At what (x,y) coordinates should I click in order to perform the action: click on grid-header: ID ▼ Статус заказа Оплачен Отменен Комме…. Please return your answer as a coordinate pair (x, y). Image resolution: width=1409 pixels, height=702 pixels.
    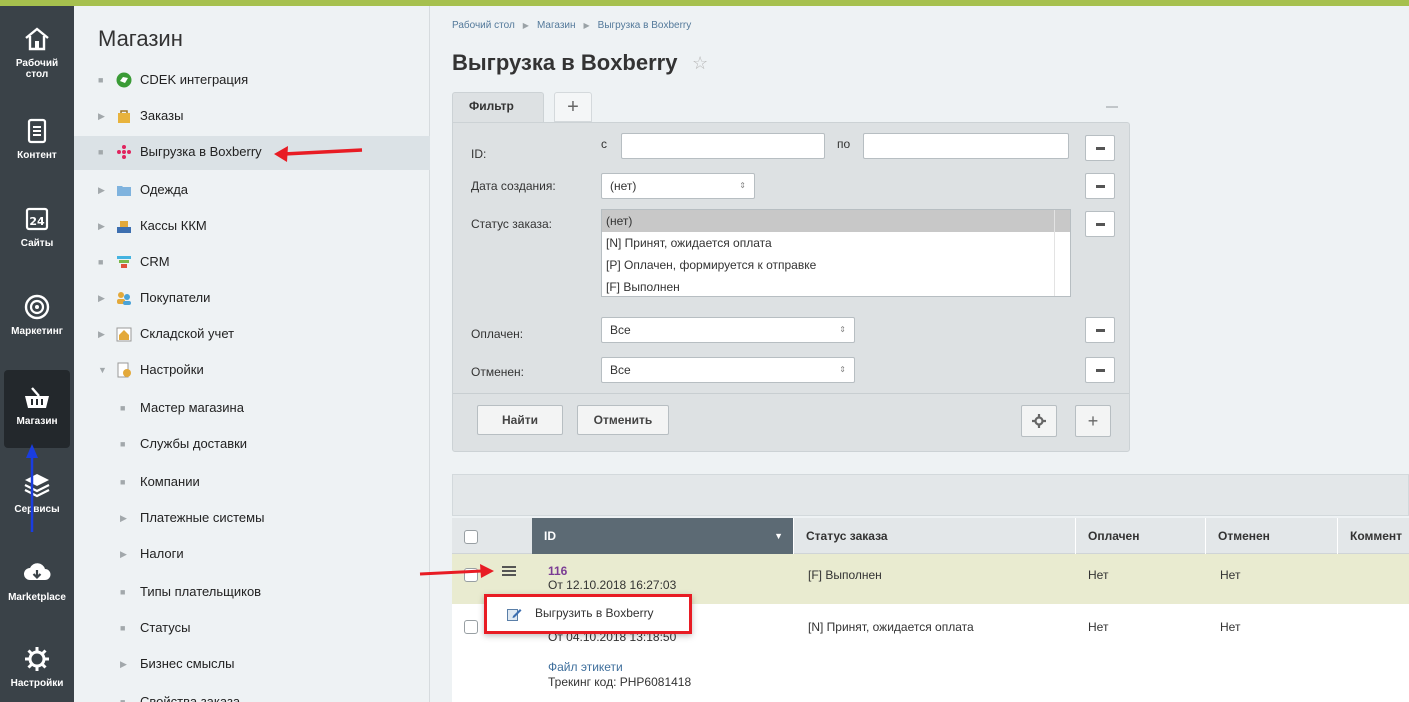
    Looking at the image, I should click on (930, 536).